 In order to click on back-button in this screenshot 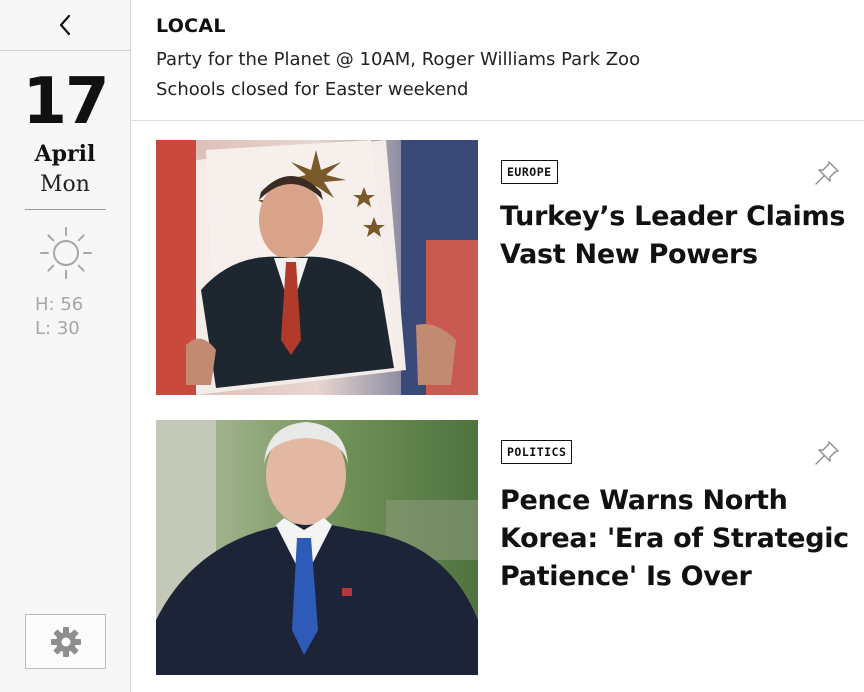, I will do `click(65, 25)`.